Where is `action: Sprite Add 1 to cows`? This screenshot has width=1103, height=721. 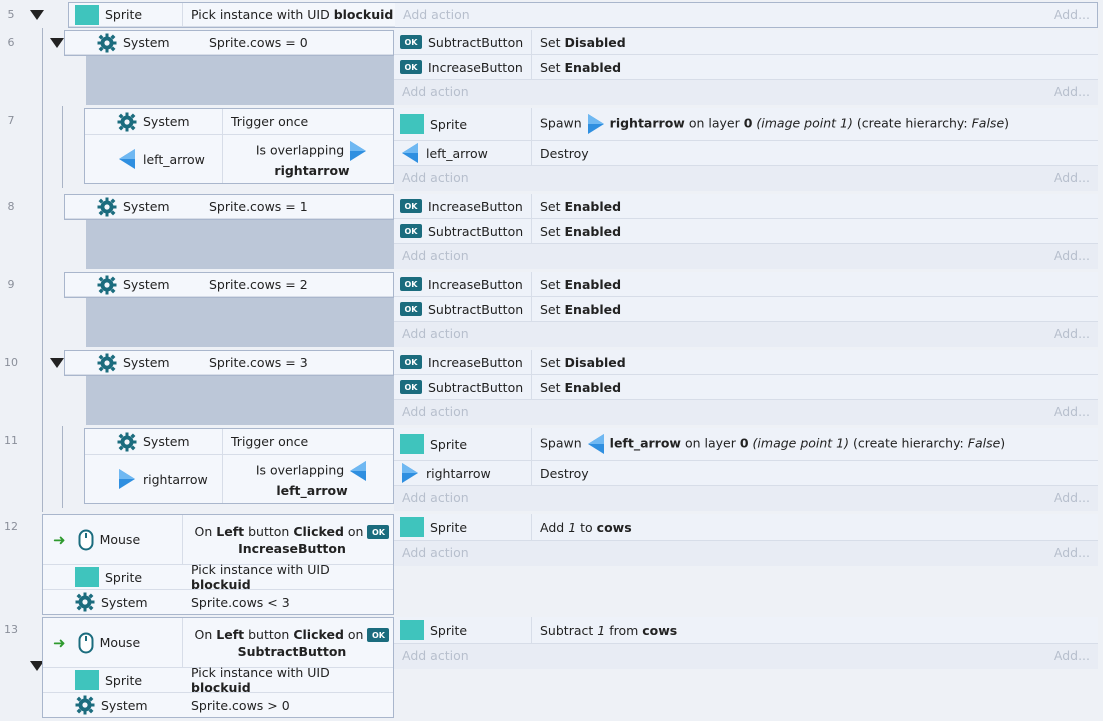 action: Sprite Add 1 to cows is located at coordinates (746, 527).